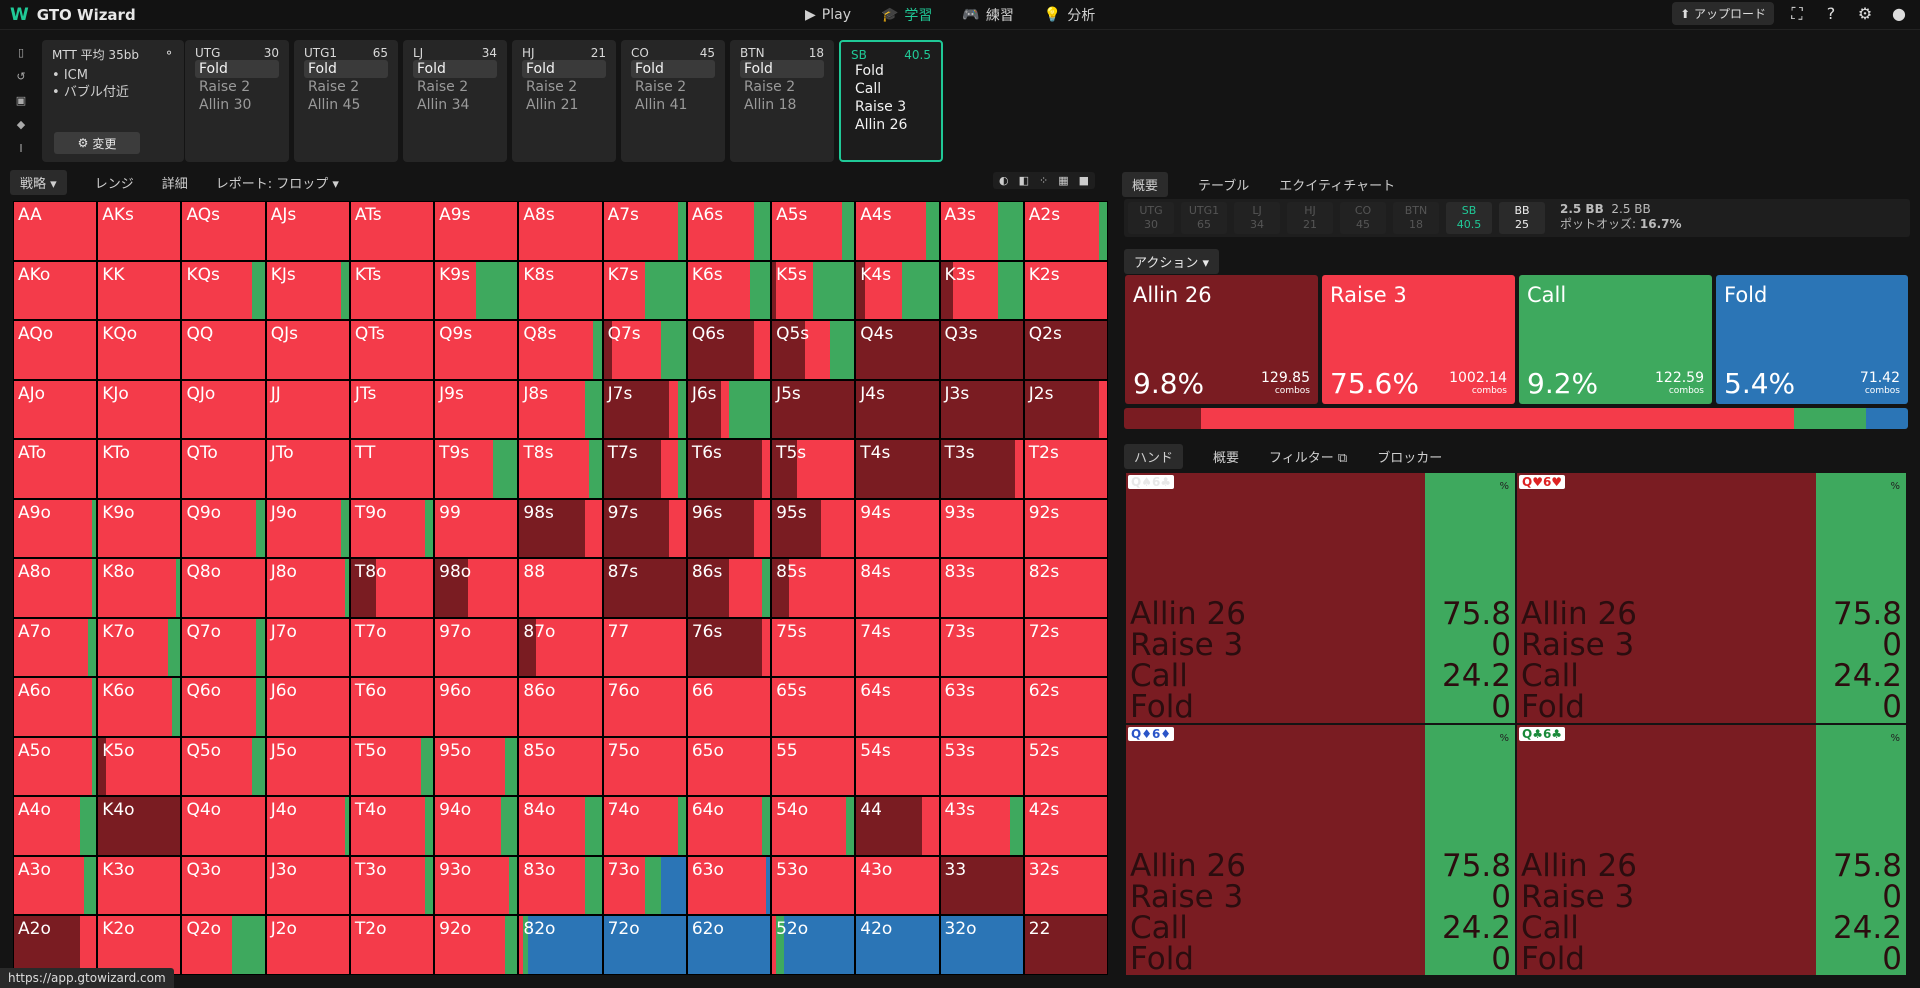 Image resolution: width=1920 pixels, height=988 pixels. Describe the element at coordinates (1310, 218) in the screenshot. I see `pos-hj: HJ 21` at that location.